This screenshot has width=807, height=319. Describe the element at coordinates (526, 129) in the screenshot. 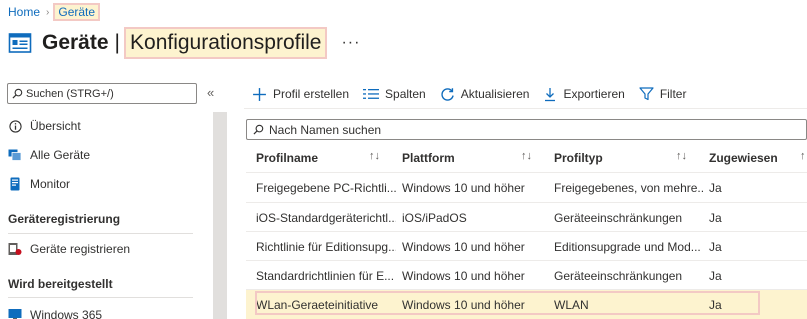

I see `name-search-input: Nach Namen suchen` at that location.